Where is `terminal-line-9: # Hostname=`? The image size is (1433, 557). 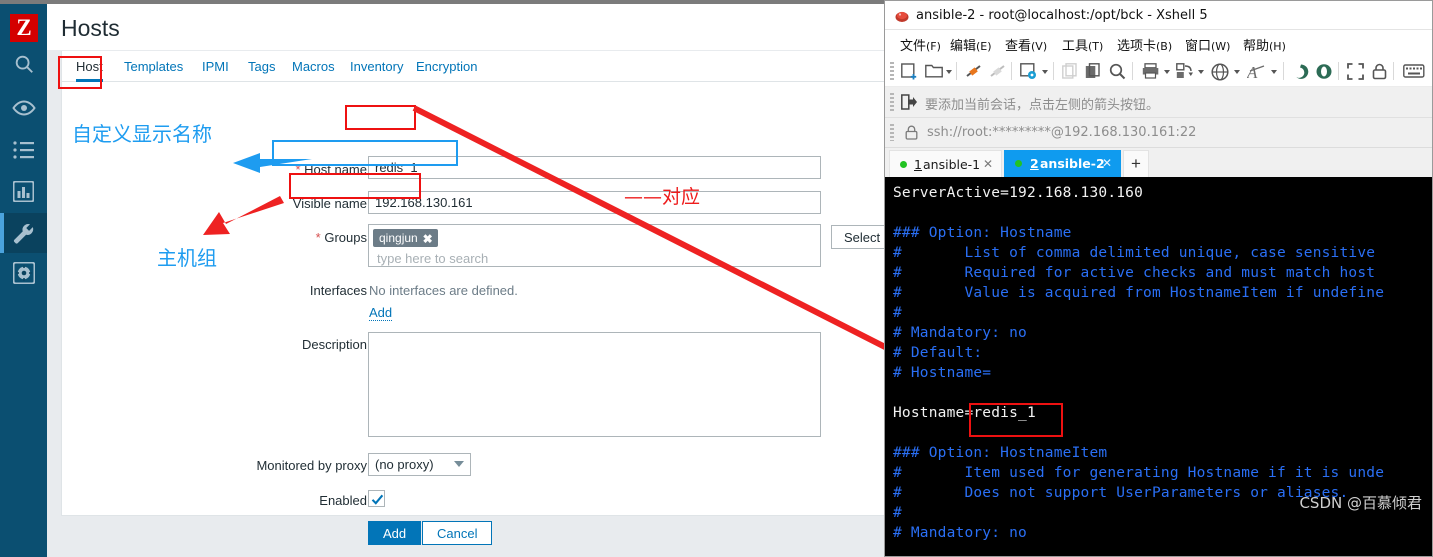 terminal-line-9: # Hostname= is located at coordinates (942, 373).